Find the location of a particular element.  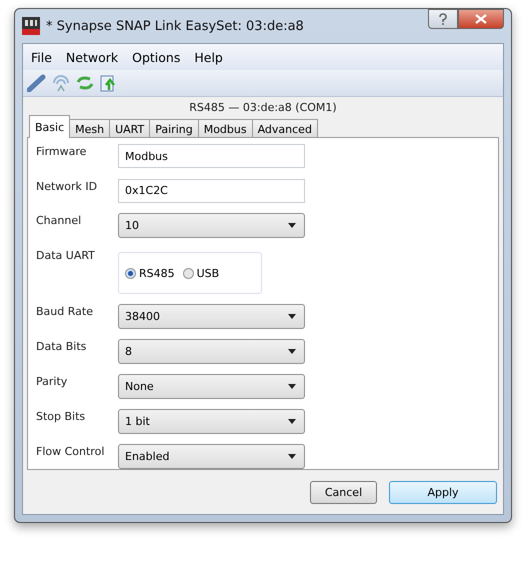

tab: Pairing is located at coordinates (174, 128).